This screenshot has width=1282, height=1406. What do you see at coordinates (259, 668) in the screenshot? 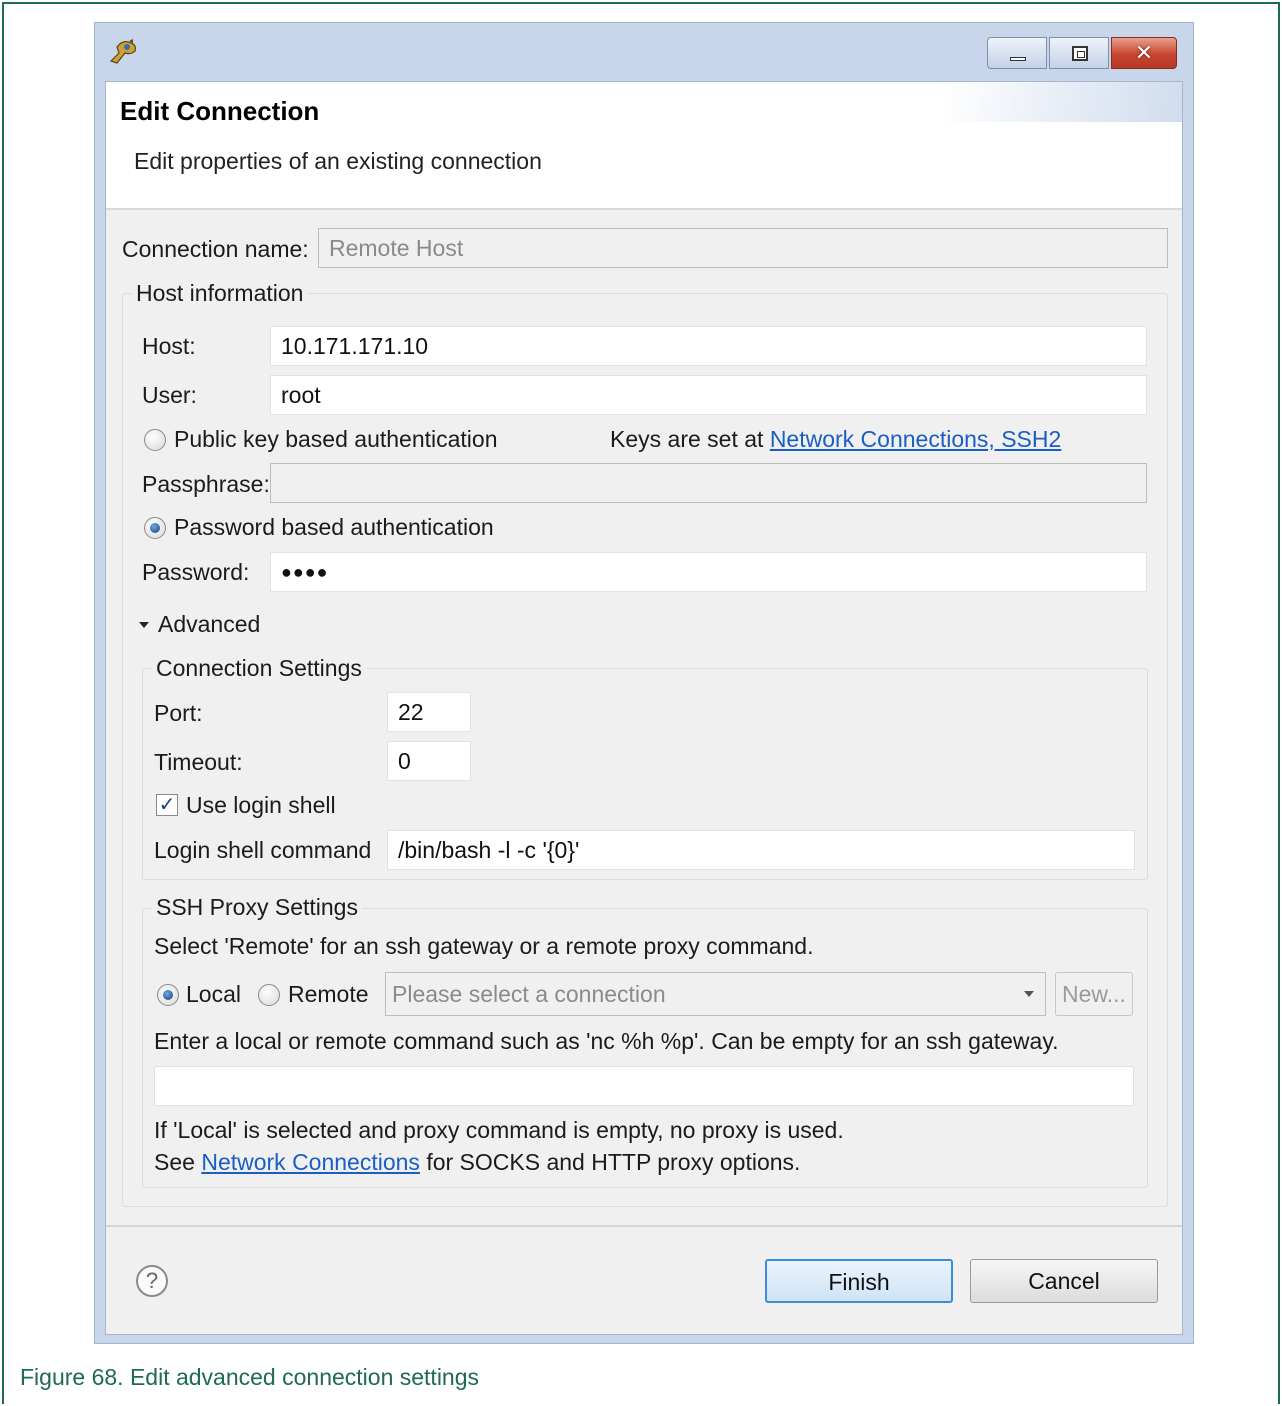
I see `connection-settings-label: Connection Settings` at bounding box center [259, 668].